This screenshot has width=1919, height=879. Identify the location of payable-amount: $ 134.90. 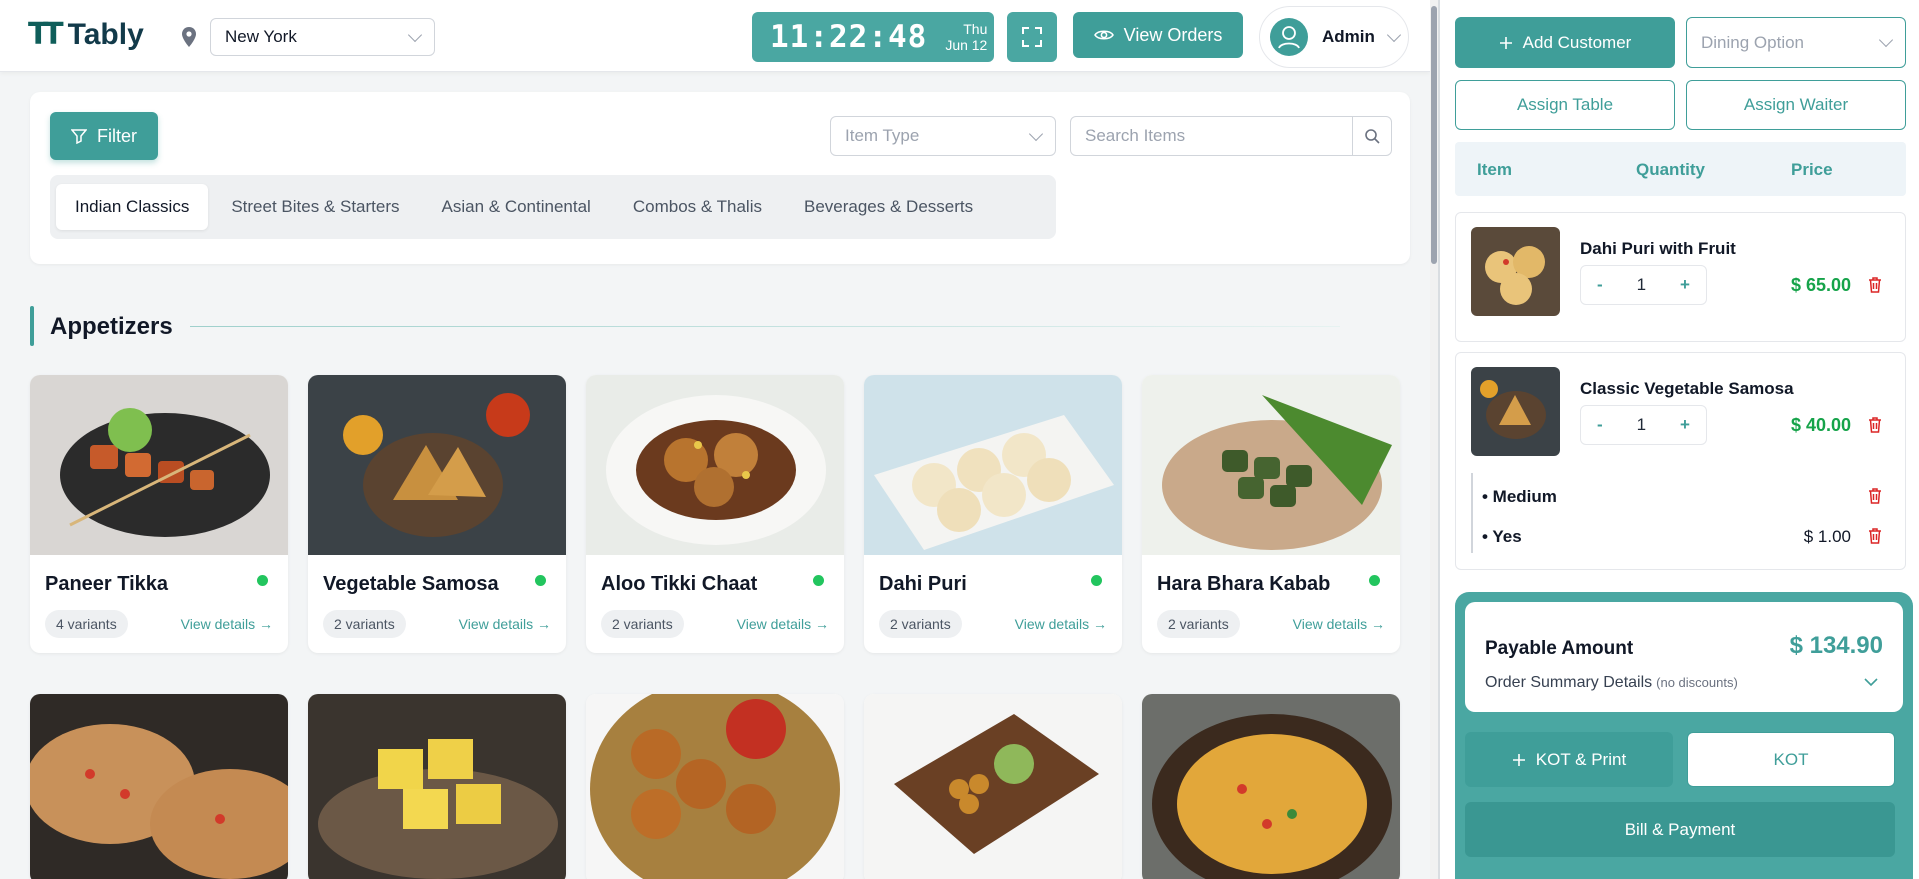
(1836, 645).